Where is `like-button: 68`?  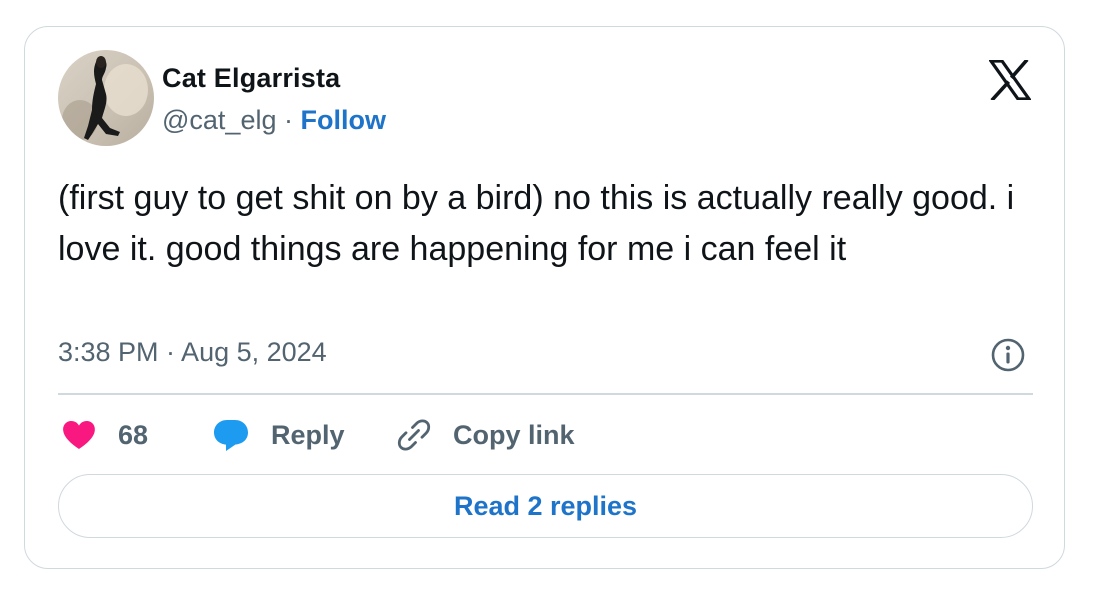 like-button: 68 is located at coordinates (105, 435).